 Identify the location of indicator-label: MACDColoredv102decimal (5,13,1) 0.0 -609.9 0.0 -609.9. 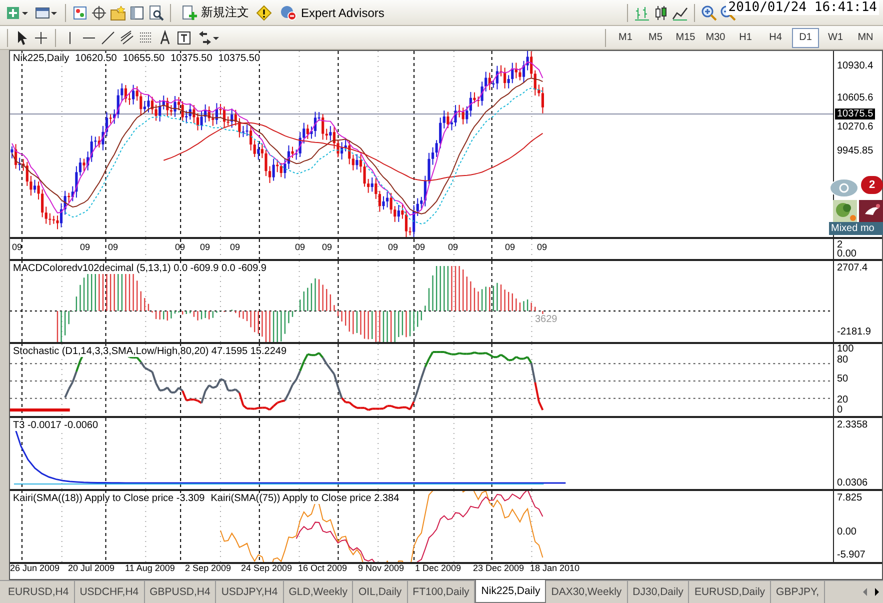
(139, 268).